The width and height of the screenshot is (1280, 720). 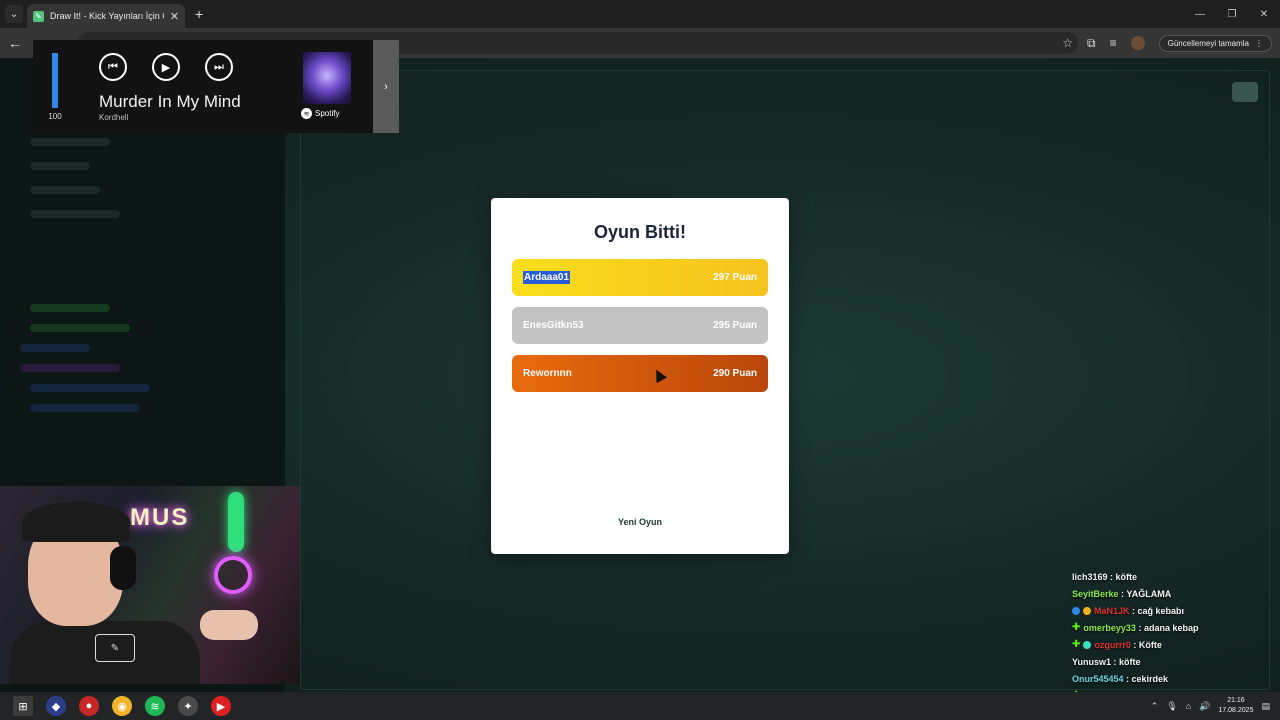 I want to click on chat-message: SeyitBerke : YAĞLAMA, so click(x=1172, y=593).